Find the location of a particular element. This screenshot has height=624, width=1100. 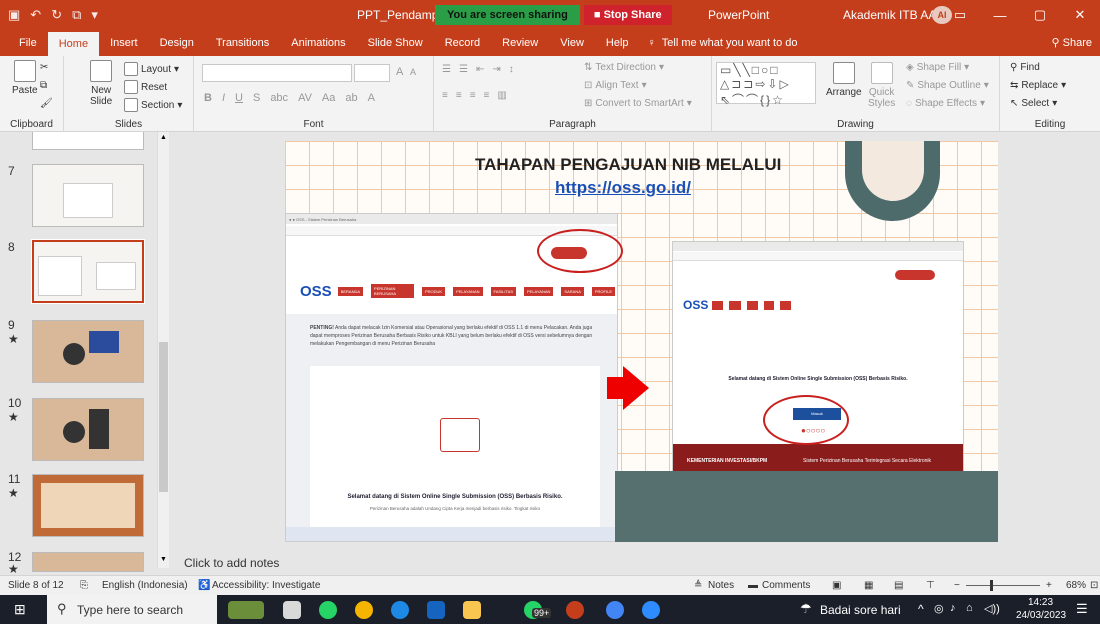

file-explorer-icon is located at coordinates (472, 610).